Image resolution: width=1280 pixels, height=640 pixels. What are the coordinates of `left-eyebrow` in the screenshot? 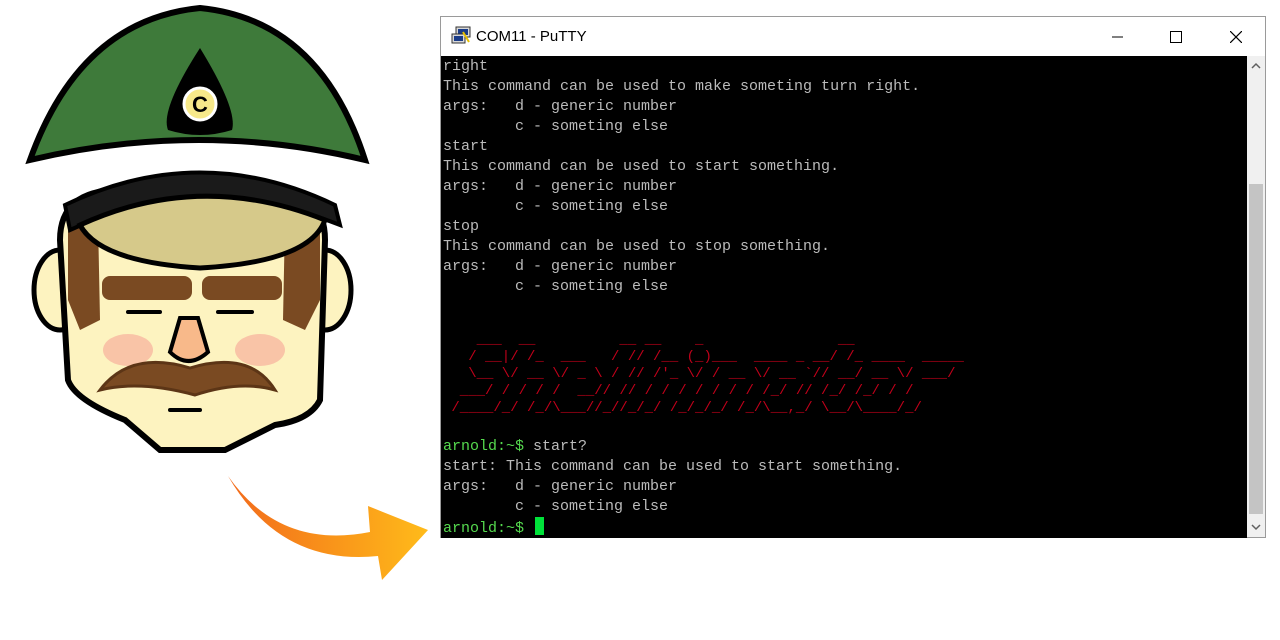 It's located at (147, 288).